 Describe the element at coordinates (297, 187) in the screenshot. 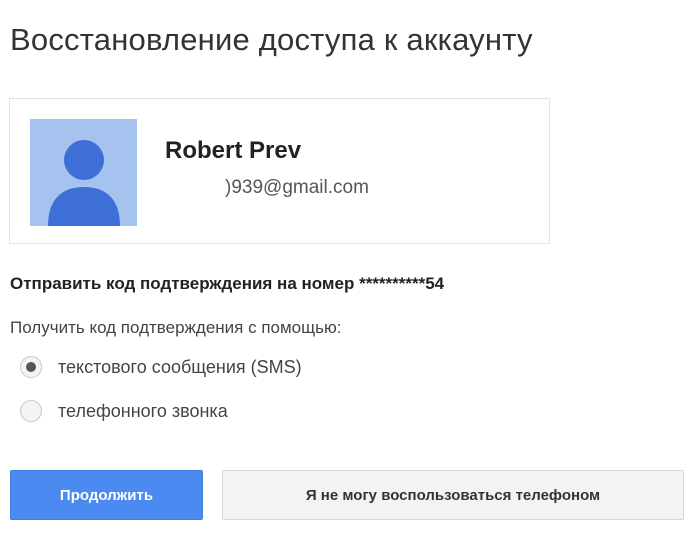

I see `account-email: )939@gmail.com` at that location.